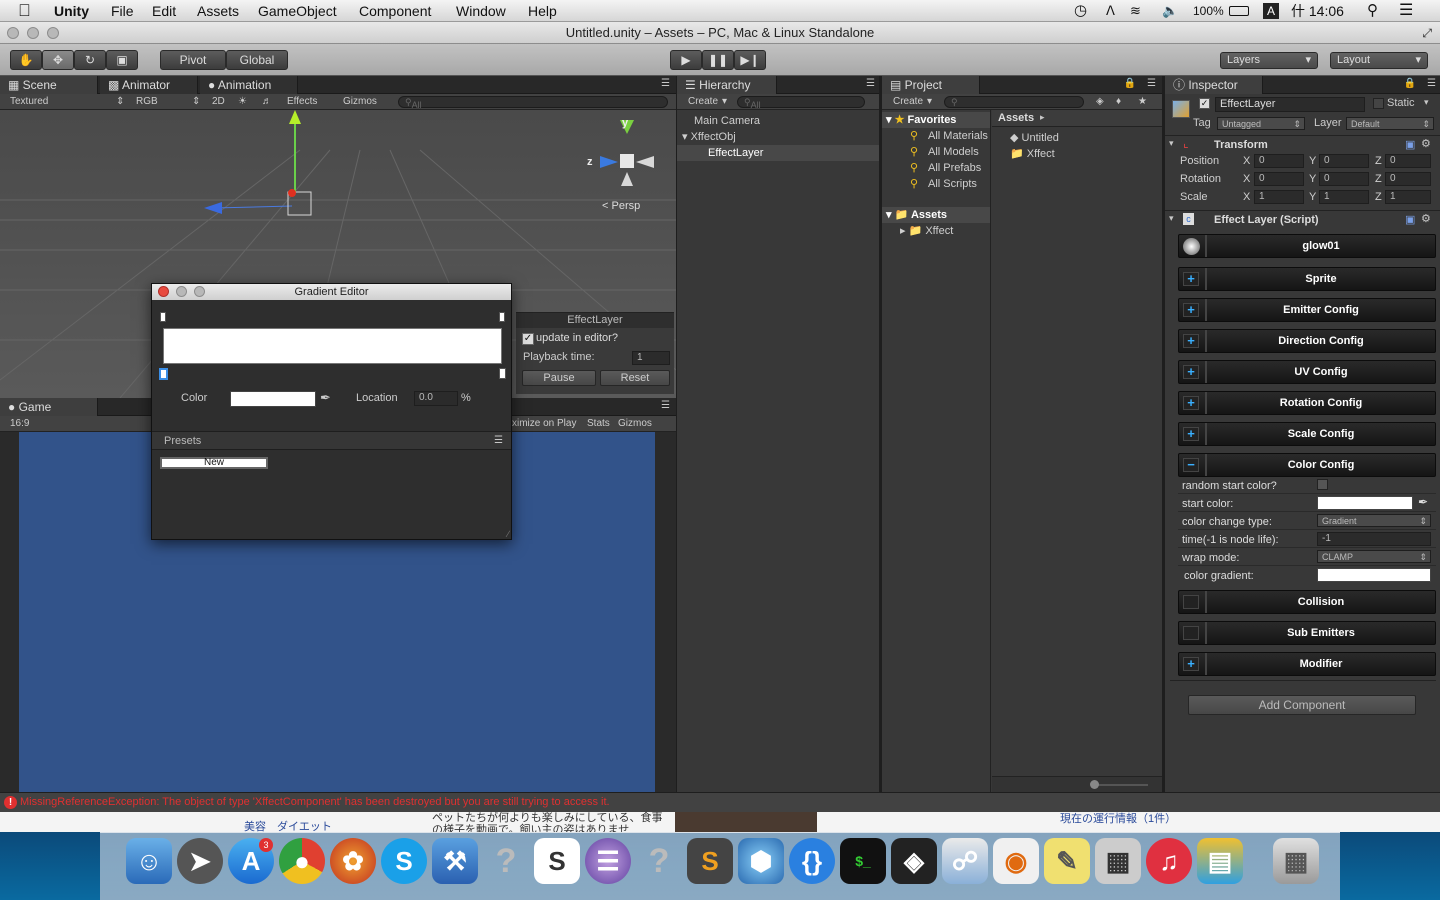  What do you see at coordinates (559, 378) in the screenshot?
I see `pause-effect-button: Pause` at bounding box center [559, 378].